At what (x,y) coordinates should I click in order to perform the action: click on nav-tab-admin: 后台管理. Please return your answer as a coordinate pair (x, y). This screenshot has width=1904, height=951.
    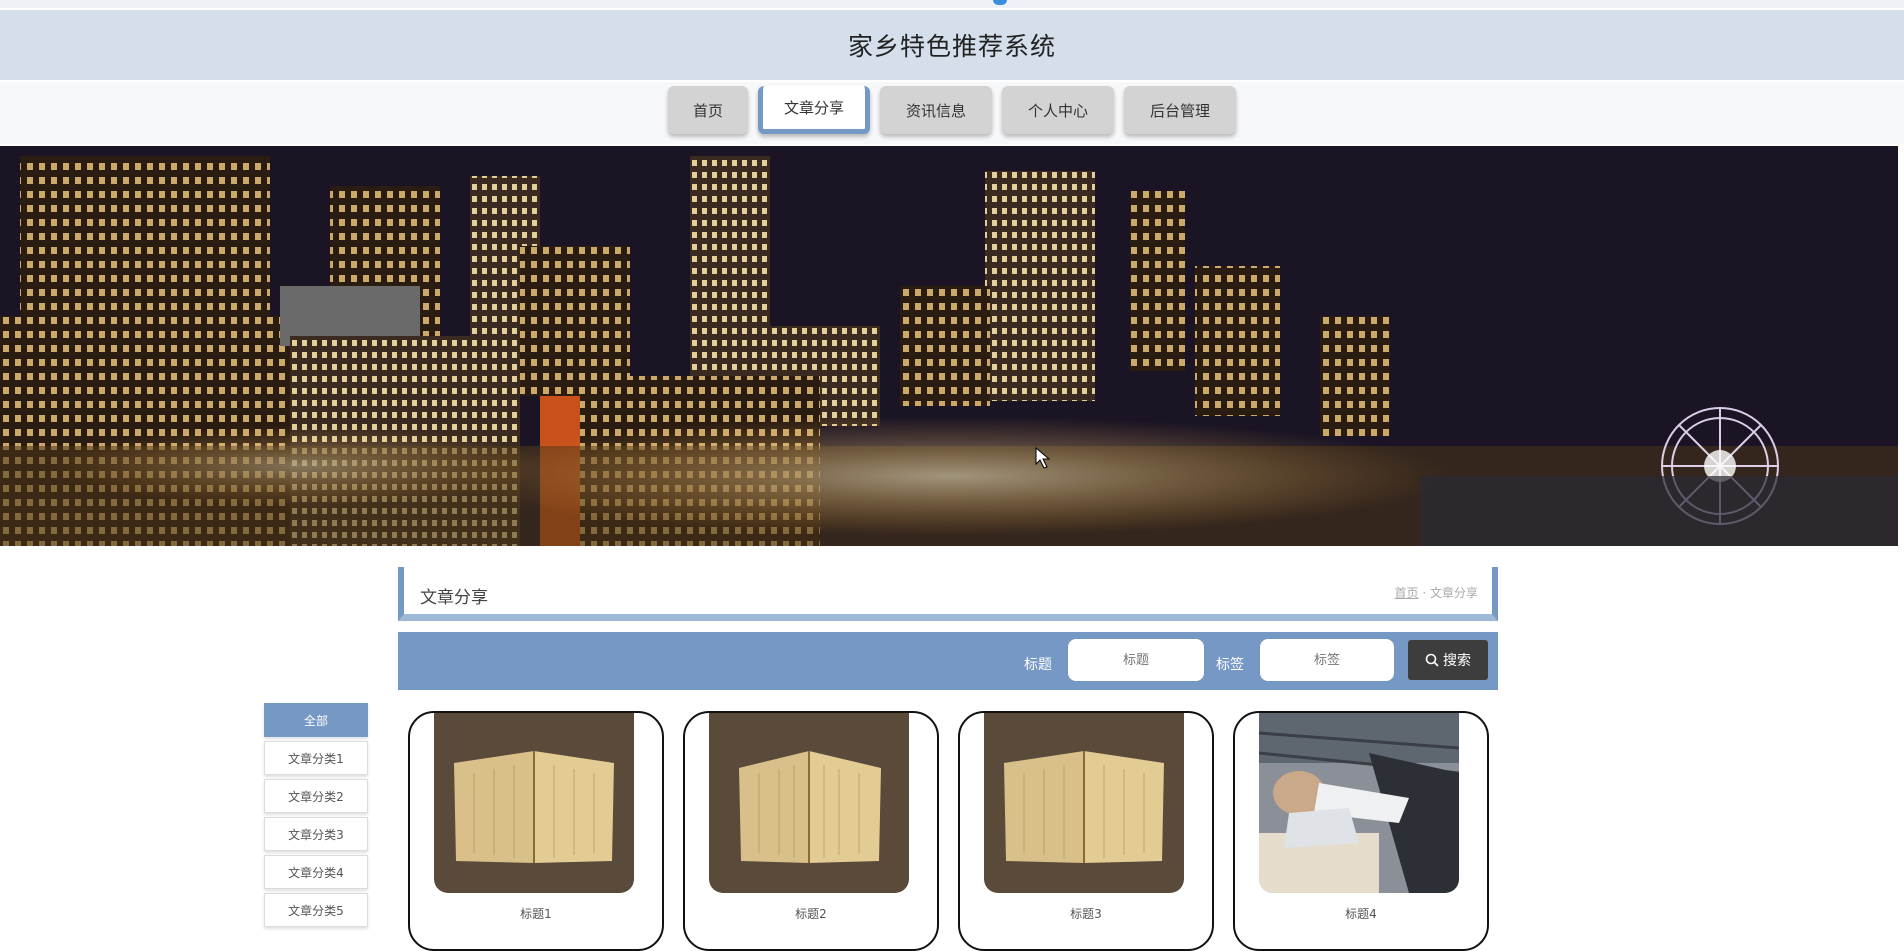
    Looking at the image, I should click on (1180, 110).